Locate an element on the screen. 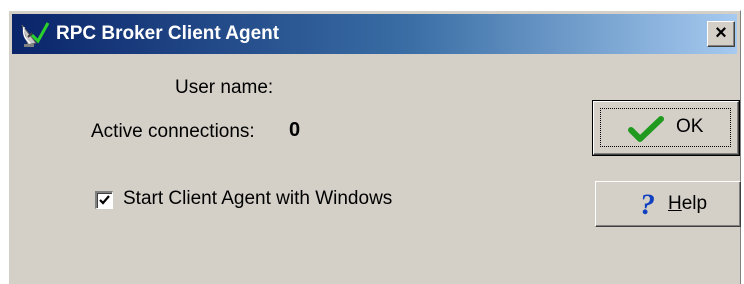  help-button-label: Help is located at coordinates (687, 204).